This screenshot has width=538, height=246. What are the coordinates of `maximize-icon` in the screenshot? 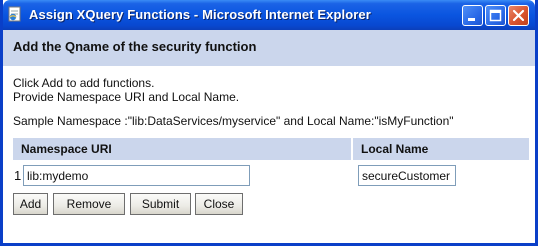 It's located at (495, 15).